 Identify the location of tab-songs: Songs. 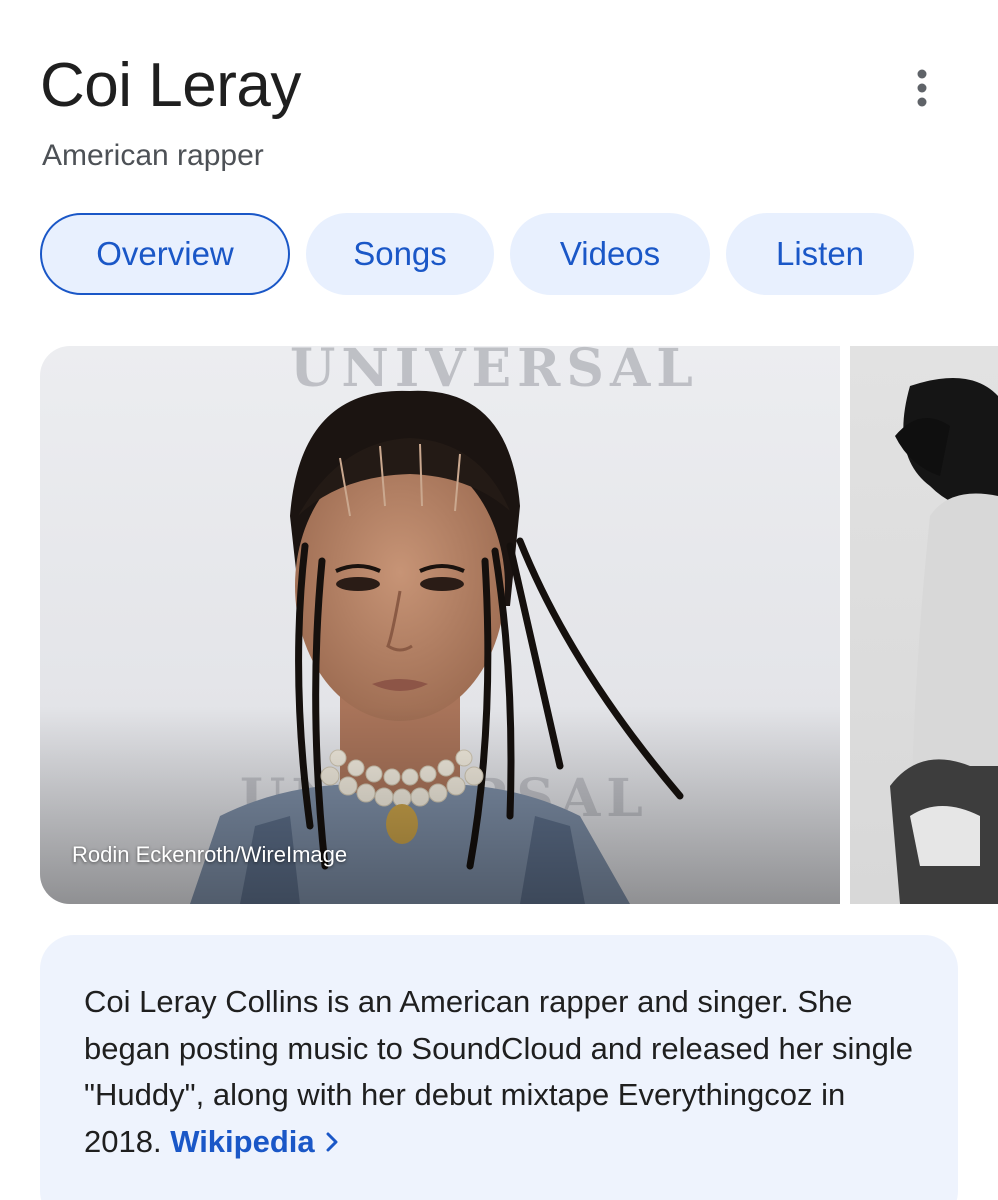
(400, 254).